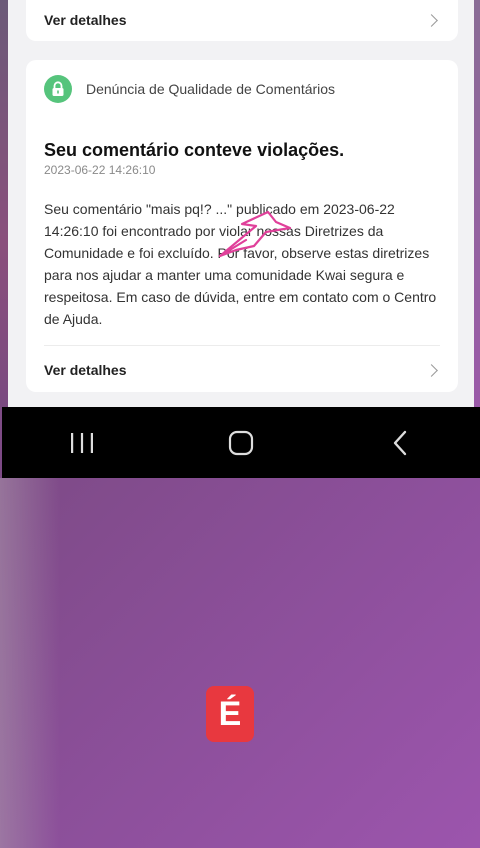 The image size is (480, 848). What do you see at coordinates (100, 170) in the screenshot?
I see `notification-timestamp: 2023-06-22 14:26:10` at bounding box center [100, 170].